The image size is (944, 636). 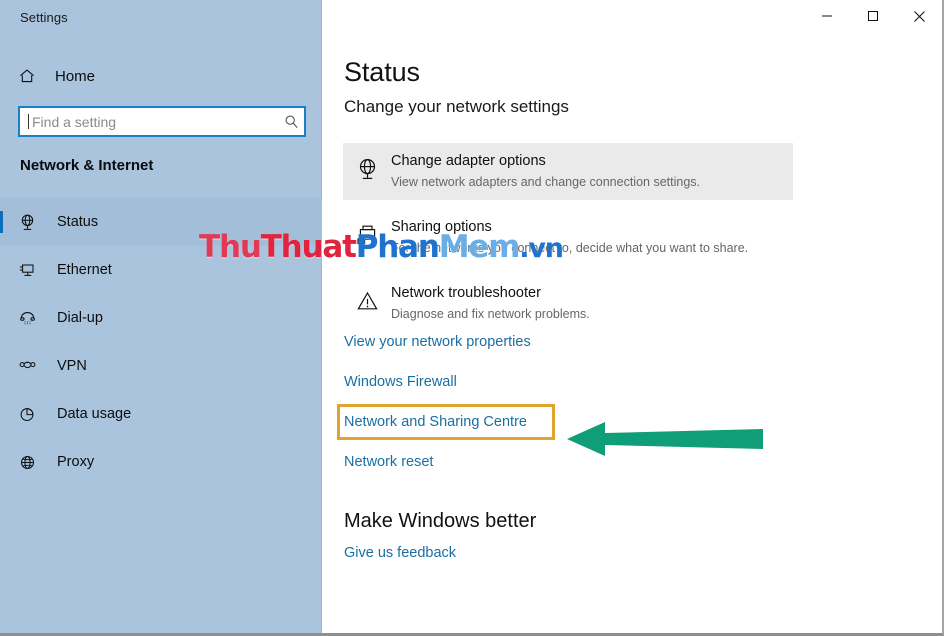 I want to click on sidebar-item-status: Status, so click(x=161, y=222).